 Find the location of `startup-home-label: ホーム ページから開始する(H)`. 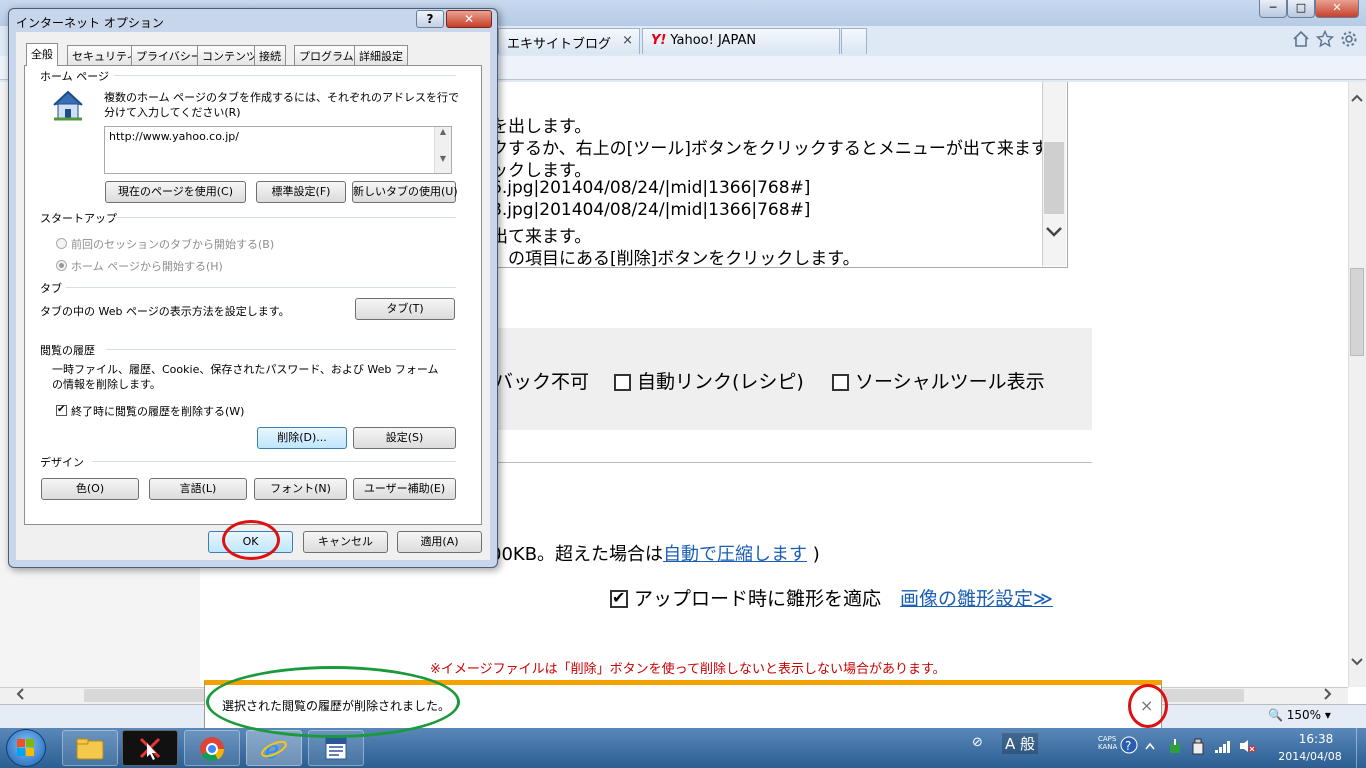

startup-home-label: ホーム ページから開始する(H) is located at coordinates (147, 266).